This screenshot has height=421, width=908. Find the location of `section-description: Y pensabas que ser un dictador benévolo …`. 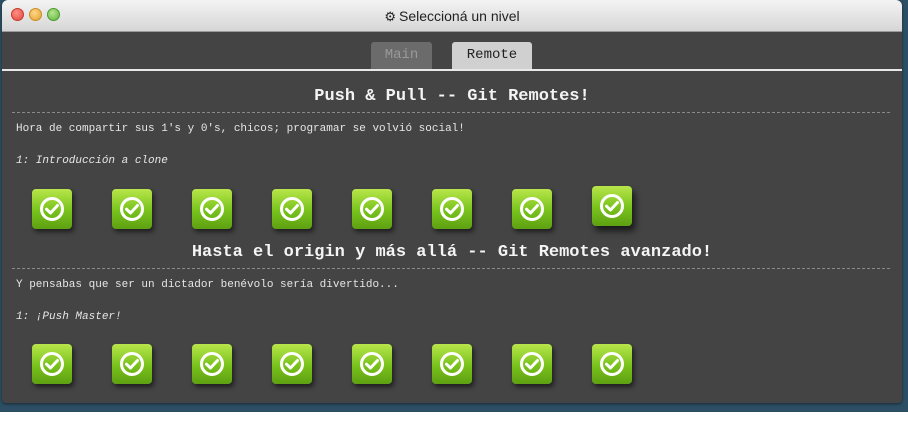

section-description: Y pensabas que ser un dictador benévolo … is located at coordinates (207, 285).